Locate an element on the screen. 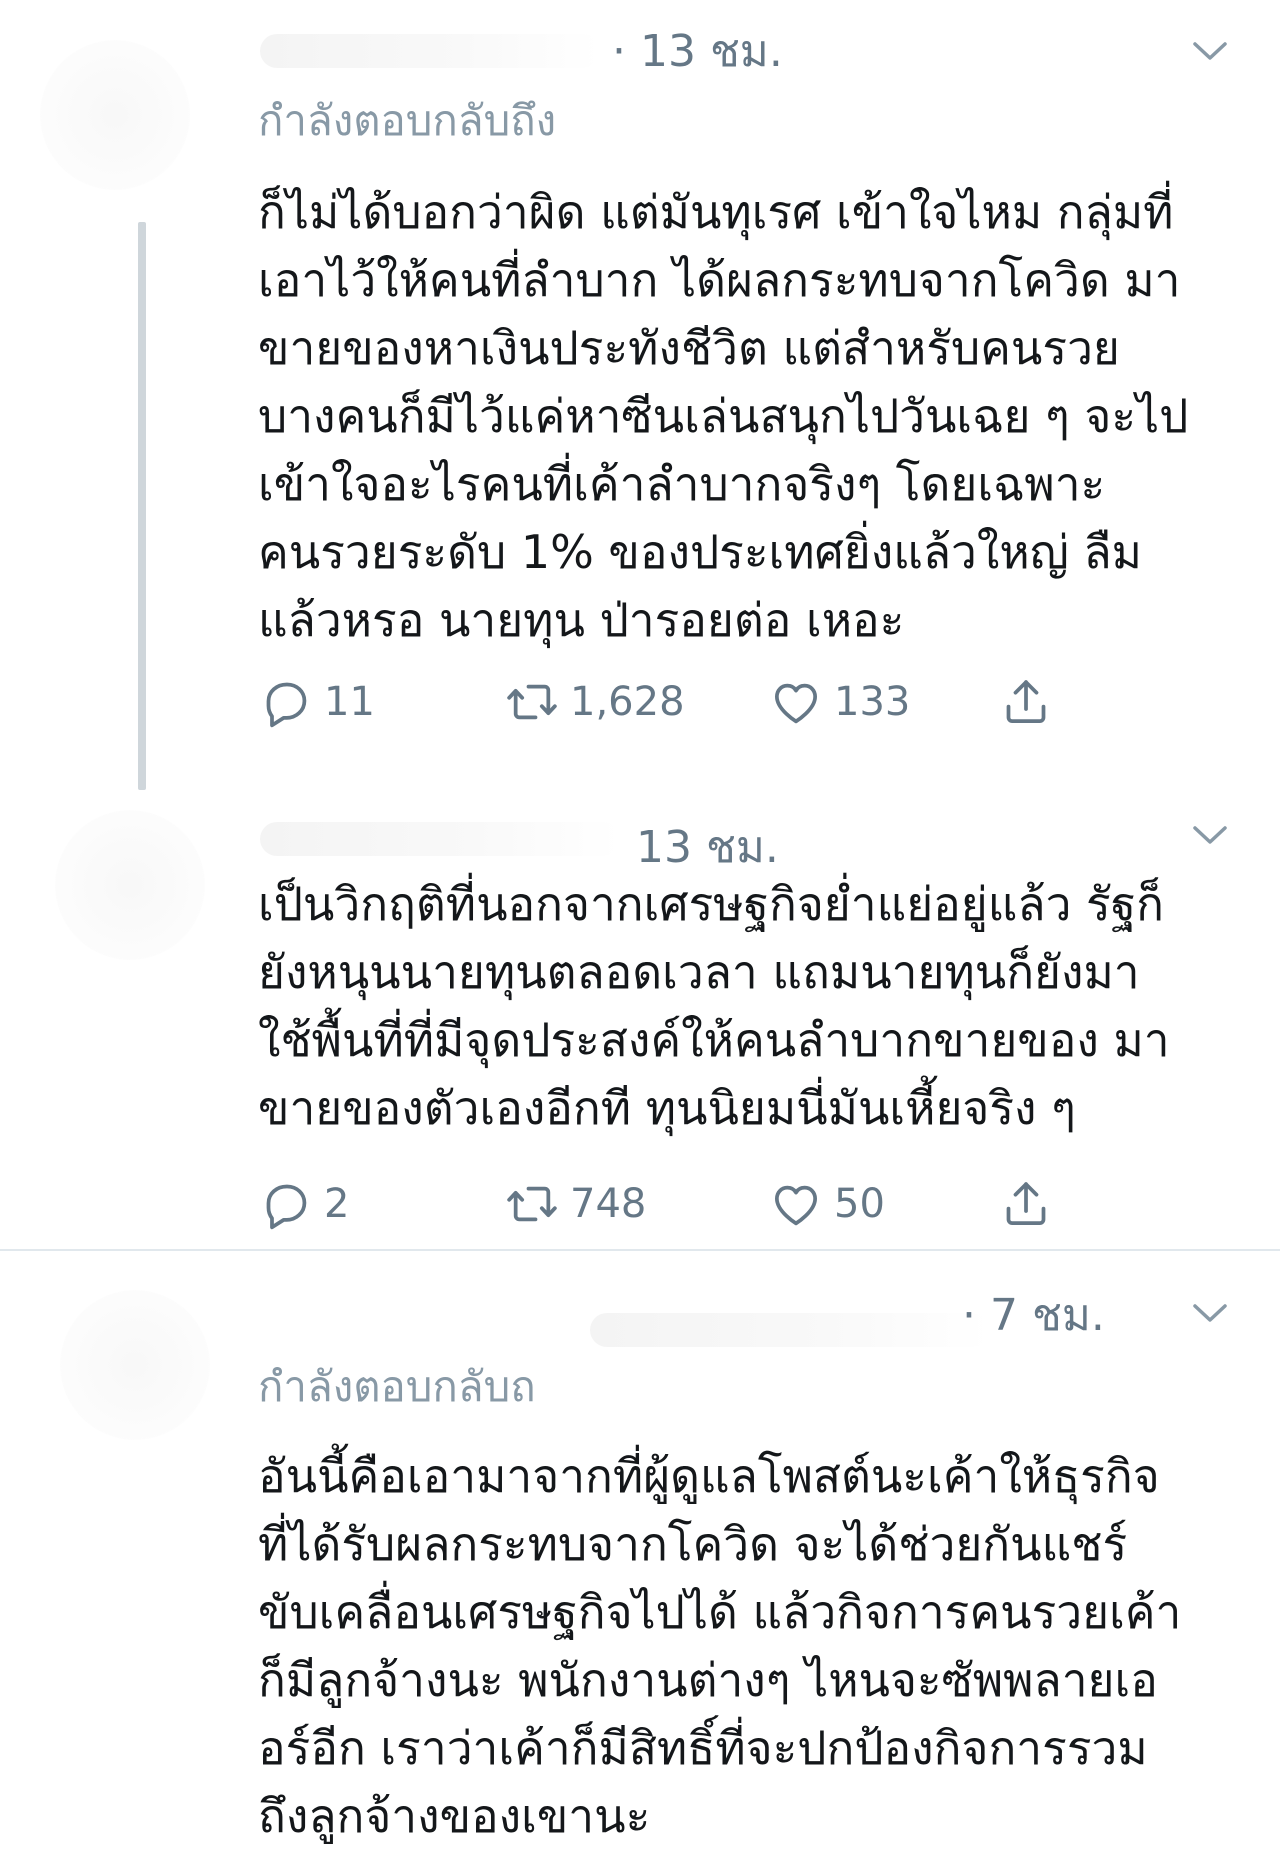  tweet-timestamp: 13 ชม. is located at coordinates (707, 848).